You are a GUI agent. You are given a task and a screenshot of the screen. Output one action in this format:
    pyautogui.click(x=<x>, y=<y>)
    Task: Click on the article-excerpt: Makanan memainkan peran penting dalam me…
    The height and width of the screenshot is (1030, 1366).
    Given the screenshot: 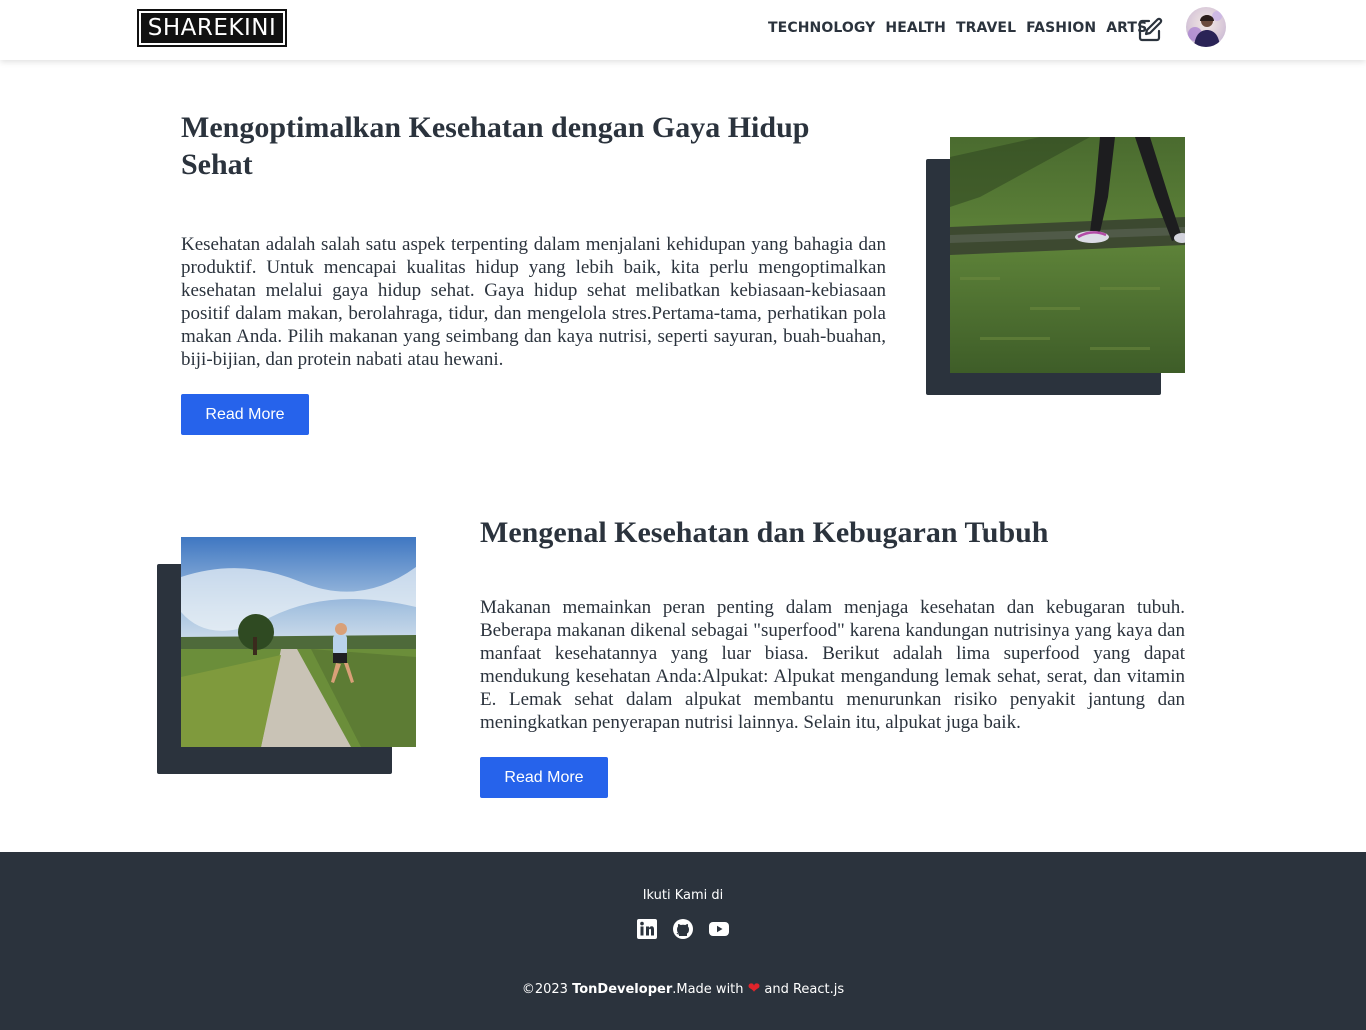 What is the action you would take?
    pyautogui.click(x=832, y=665)
    